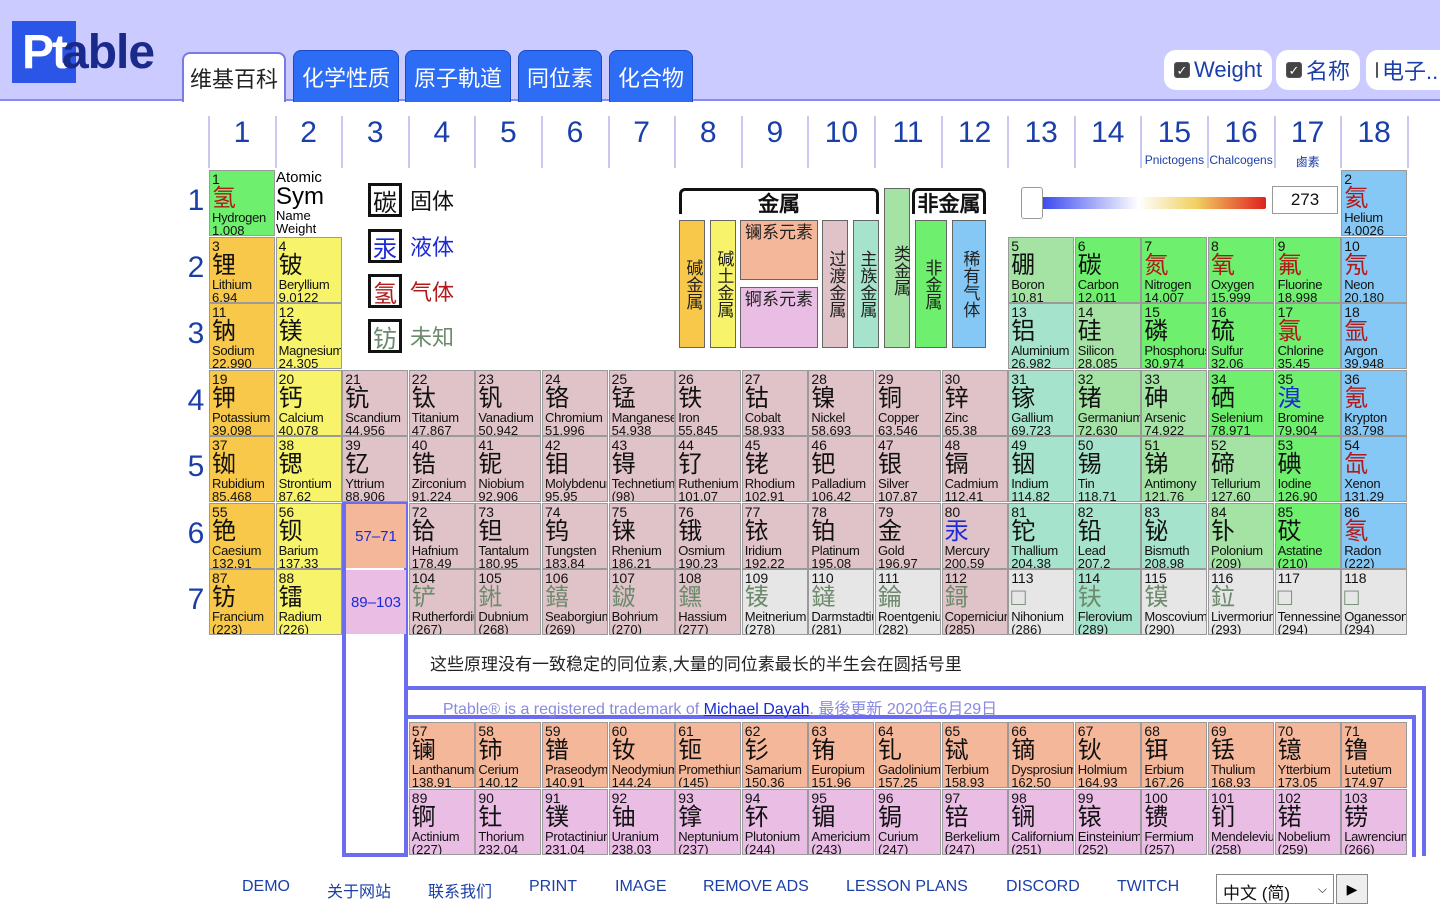  I want to click on element-cell-gallium: 31 镓 Gallium 69.723, so click(1041, 402).